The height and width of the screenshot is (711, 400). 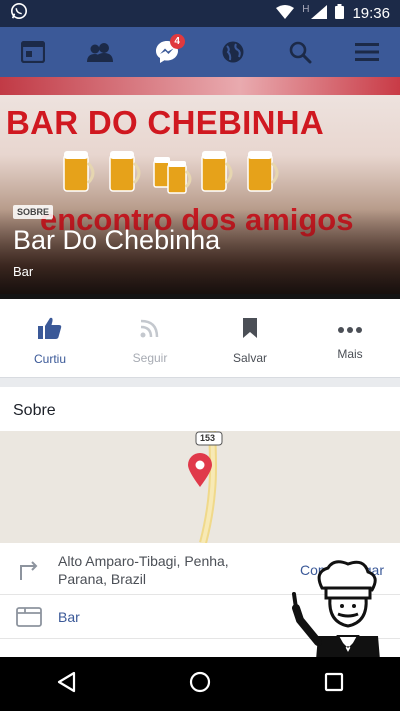 What do you see at coordinates (34, 410) in the screenshot?
I see `about-title: Sobre` at bounding box center [34, 410].